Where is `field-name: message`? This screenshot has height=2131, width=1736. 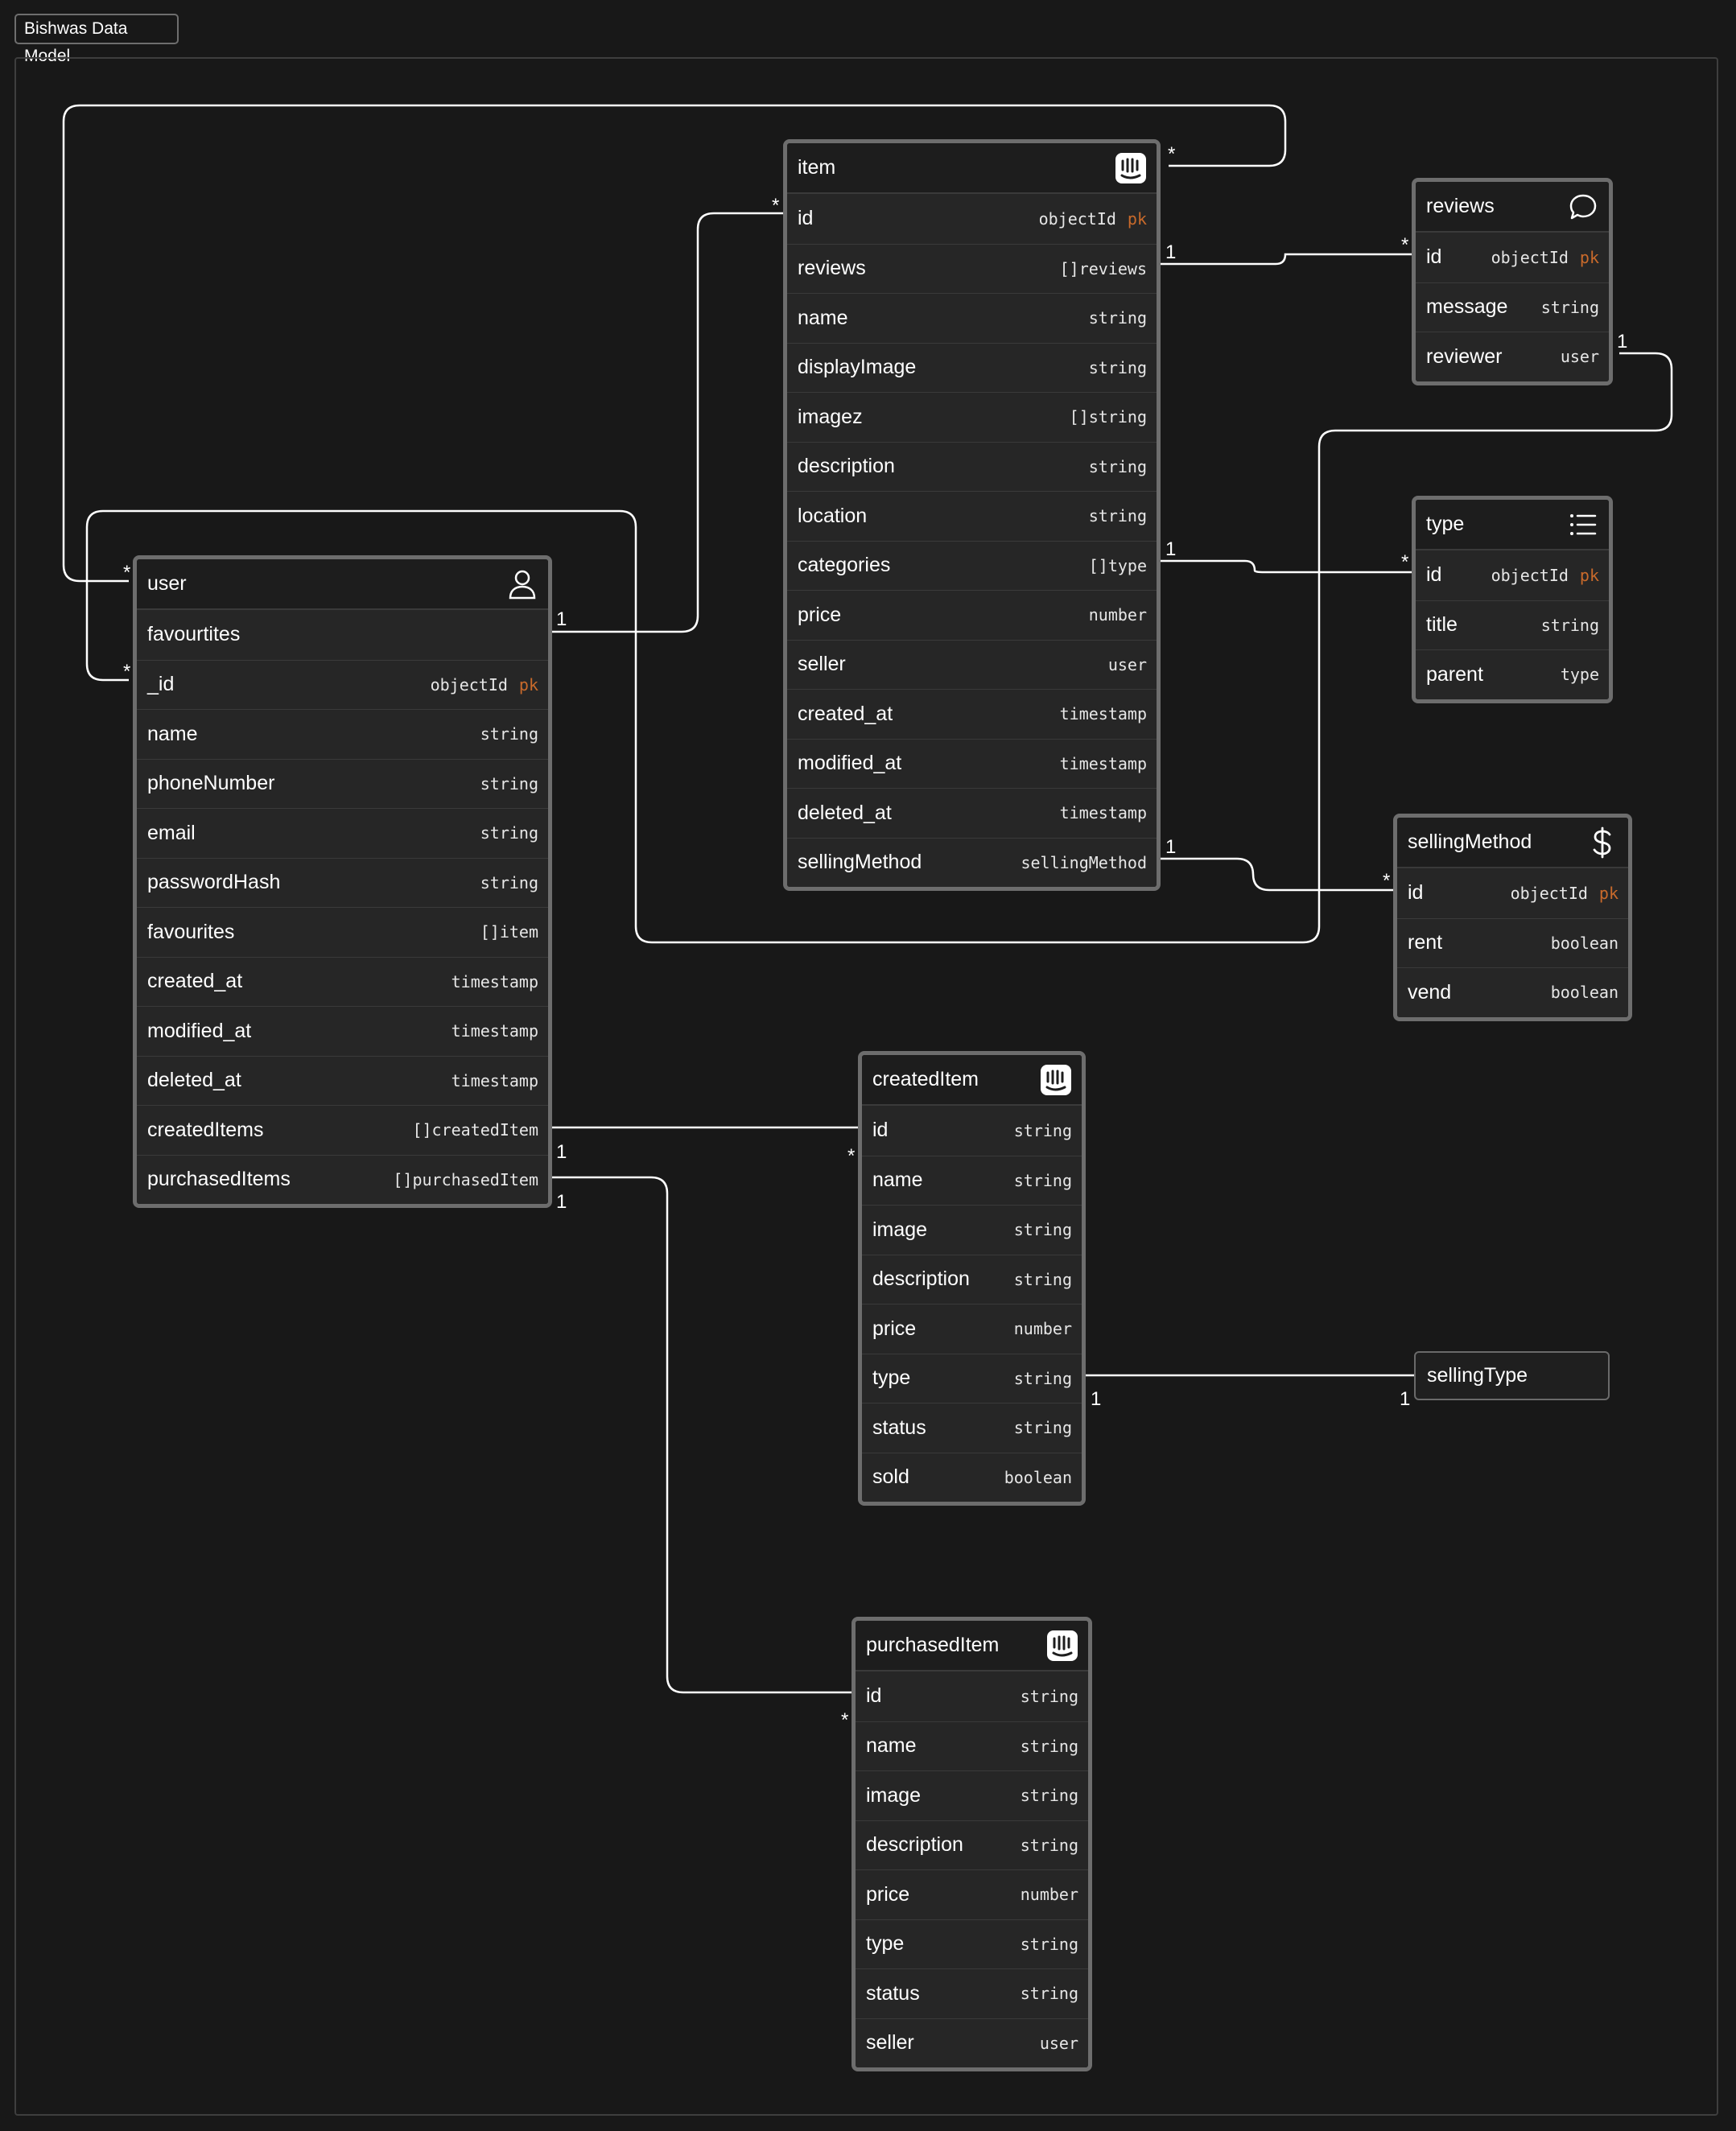 field-name: message is located at coordinates (1467, 307).